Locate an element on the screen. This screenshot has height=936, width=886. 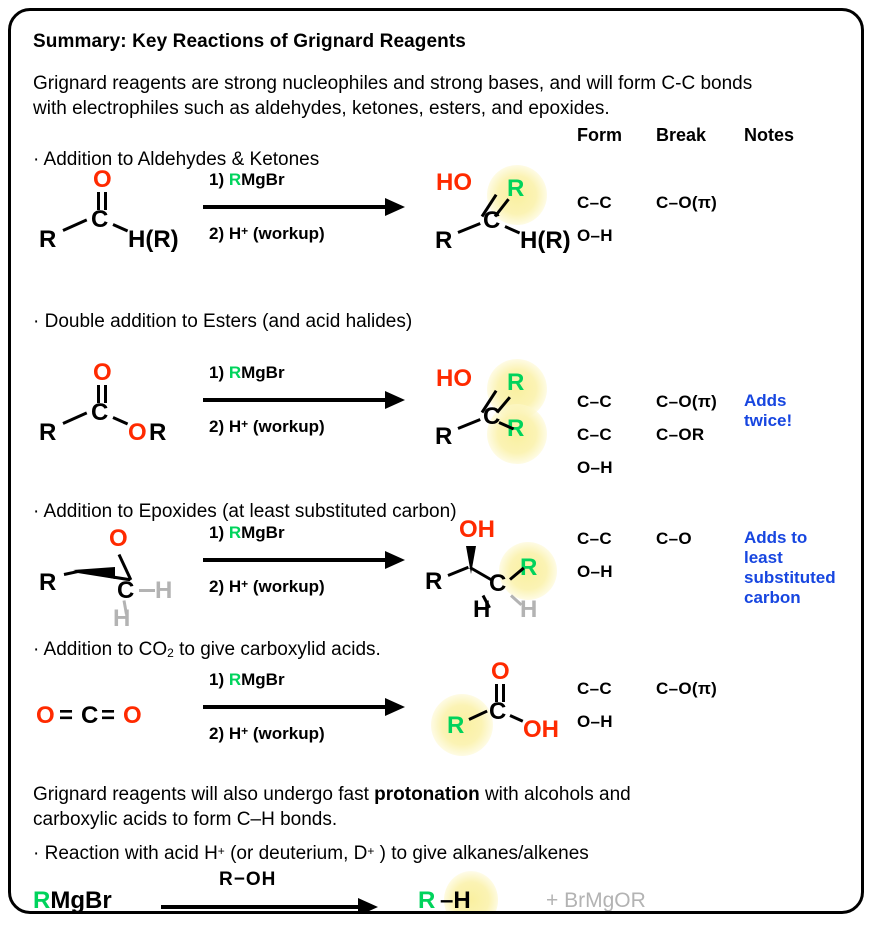
reaction-2-form-1: C–C is located at coordinates (594, 434).